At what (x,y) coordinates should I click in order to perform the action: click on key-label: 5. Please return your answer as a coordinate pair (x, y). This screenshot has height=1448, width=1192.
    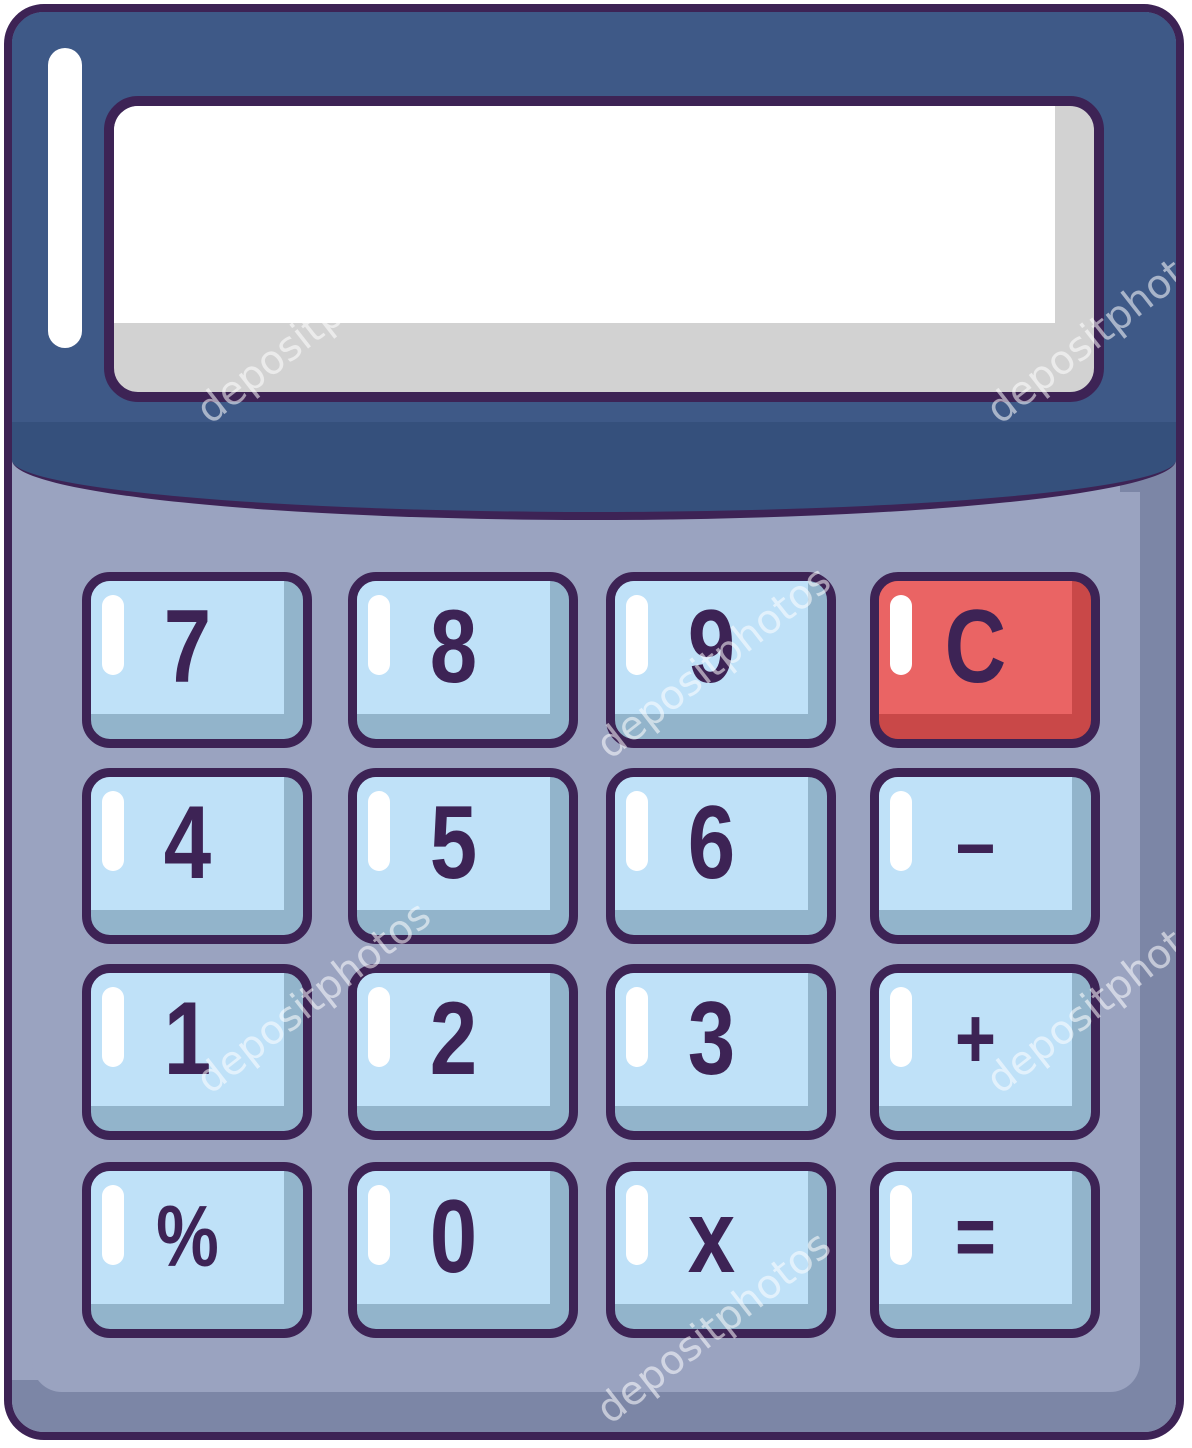
    Looking at the image, I should click on (453, 842).